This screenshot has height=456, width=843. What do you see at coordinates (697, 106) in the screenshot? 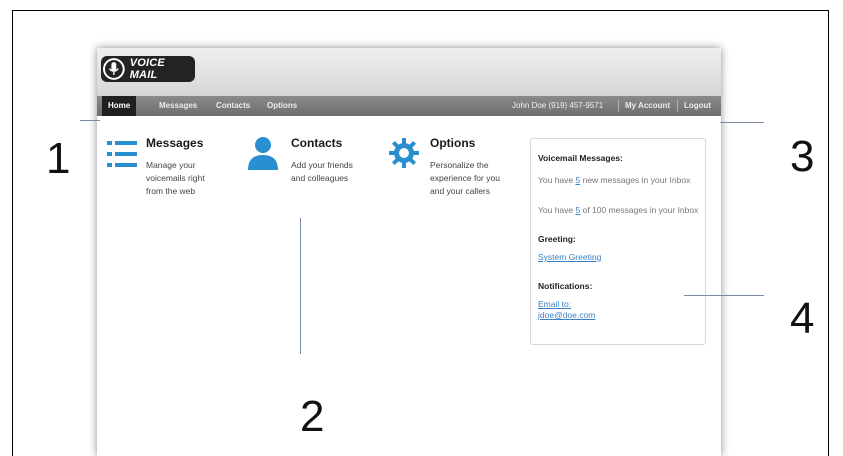
I see `logout-link: Logout` at bounding box center [697, 106].